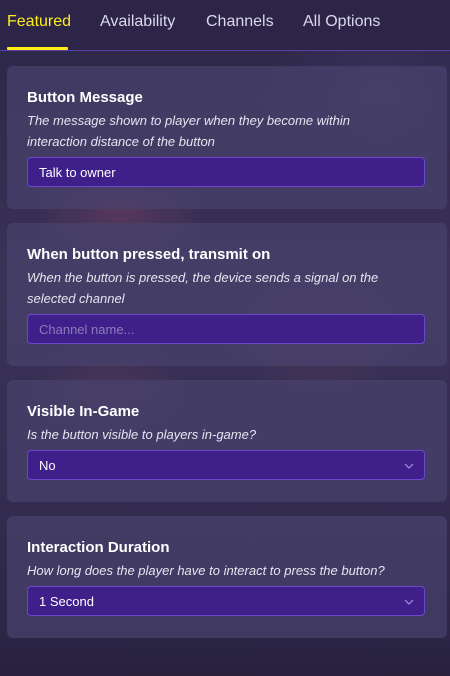 The width and height of the screenshot is (450, 676). I want to click on button-message-input: Talk to owner, so click(226, 172).